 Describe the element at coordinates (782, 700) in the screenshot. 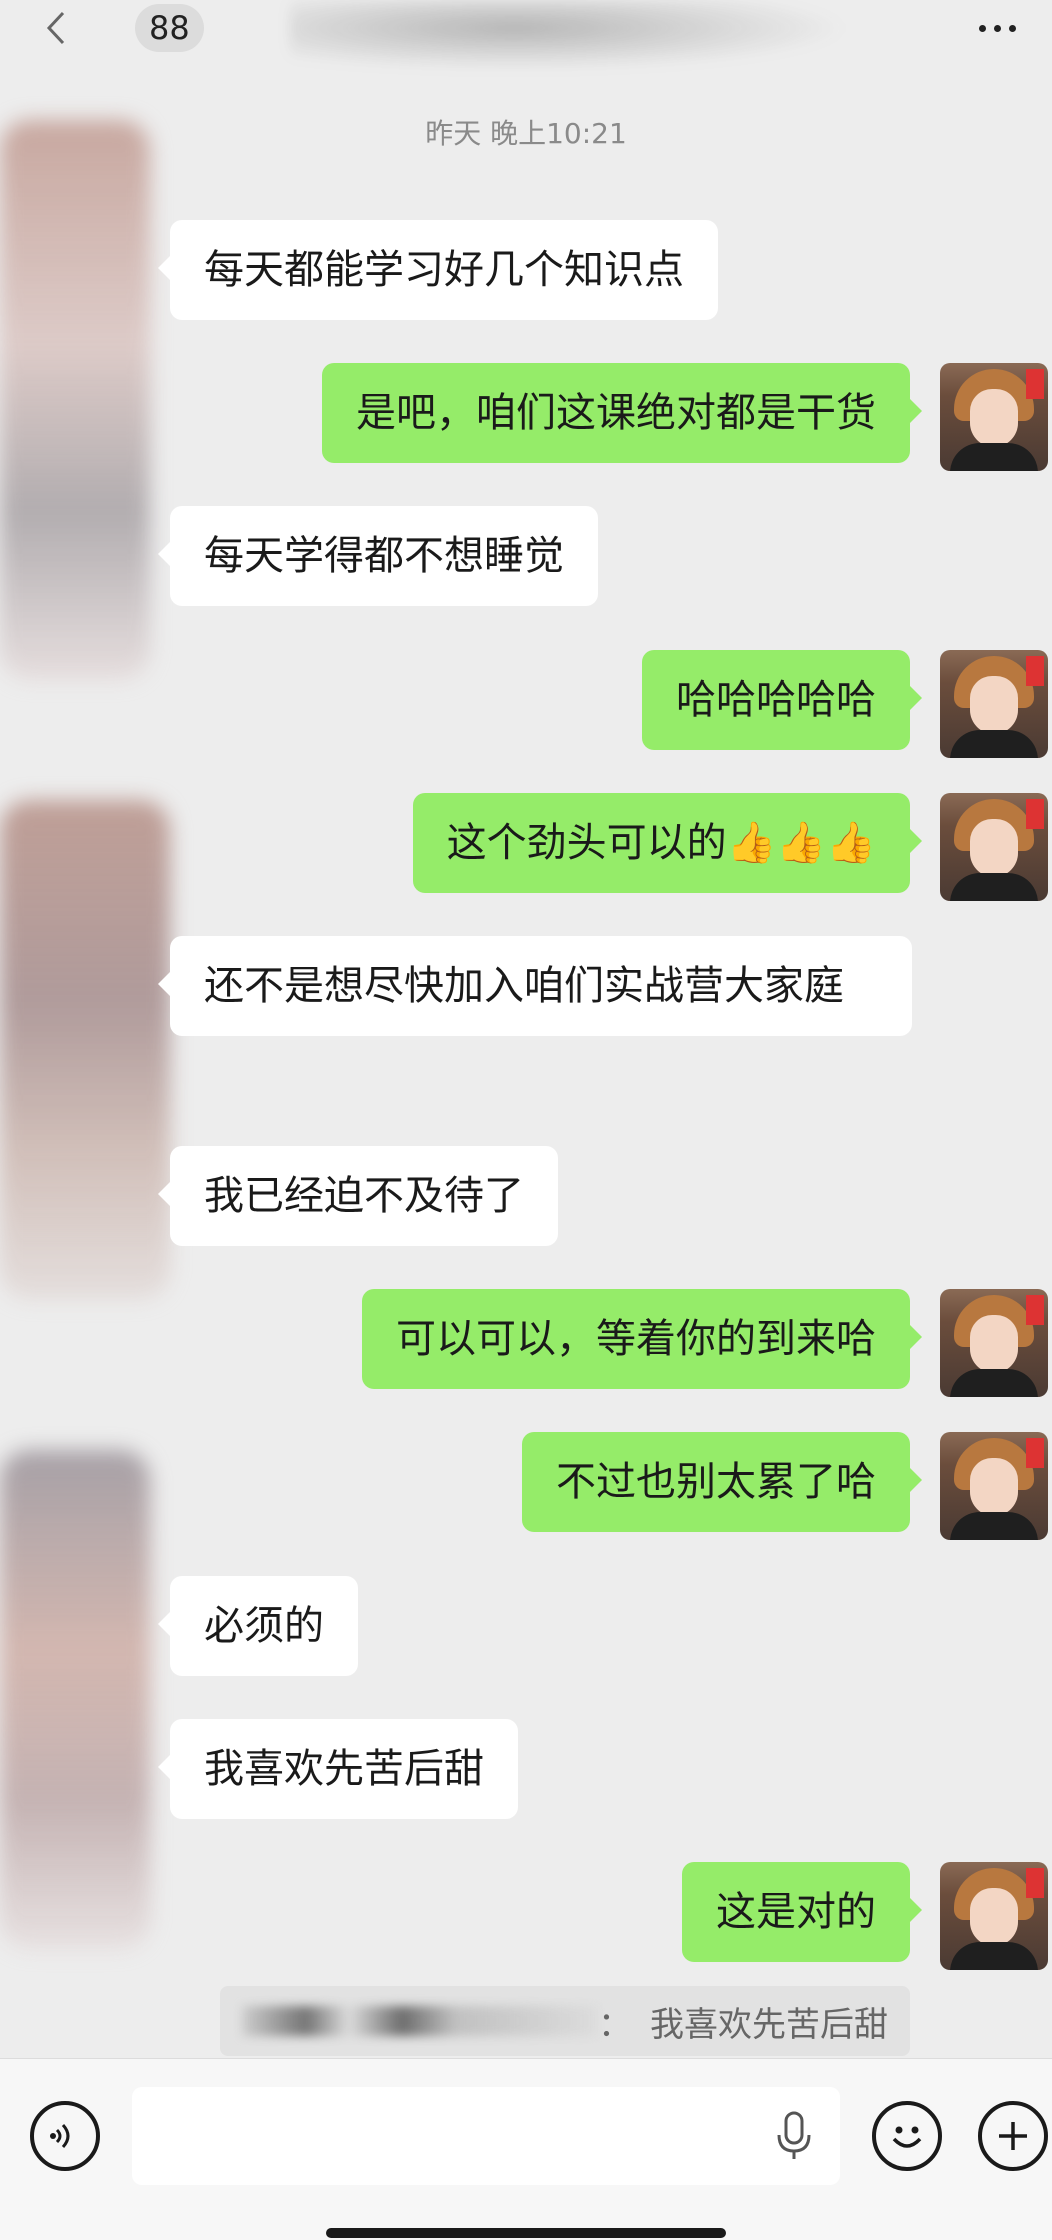

I see `message-bubble-sent: 哈哈哈哈哈` at that location.